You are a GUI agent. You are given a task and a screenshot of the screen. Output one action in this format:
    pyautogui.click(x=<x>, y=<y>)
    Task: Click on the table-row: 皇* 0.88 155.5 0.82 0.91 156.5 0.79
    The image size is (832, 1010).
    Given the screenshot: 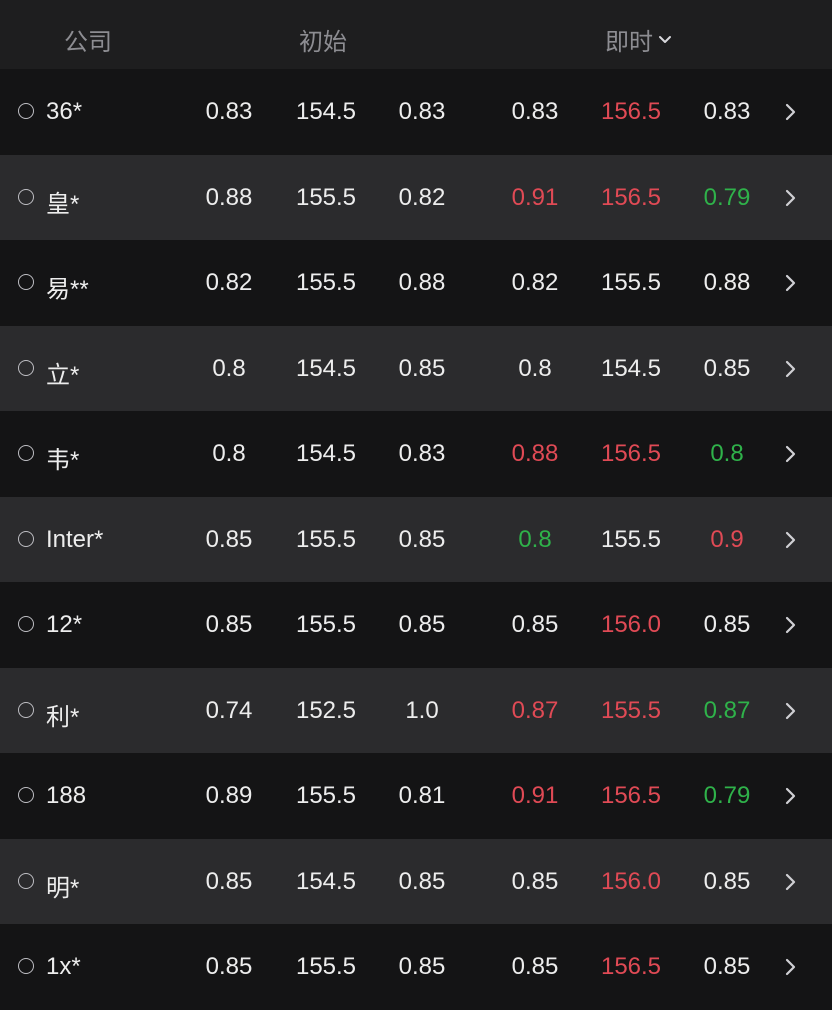 What is the action you would take?
    pyautogui.click(x=416, y=197)
    